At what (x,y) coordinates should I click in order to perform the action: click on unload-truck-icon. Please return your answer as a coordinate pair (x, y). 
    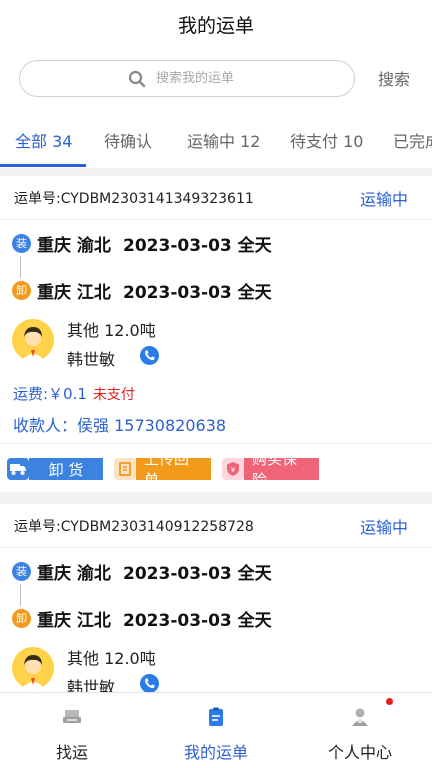
    Looking at the image, I should click on (18, 469).